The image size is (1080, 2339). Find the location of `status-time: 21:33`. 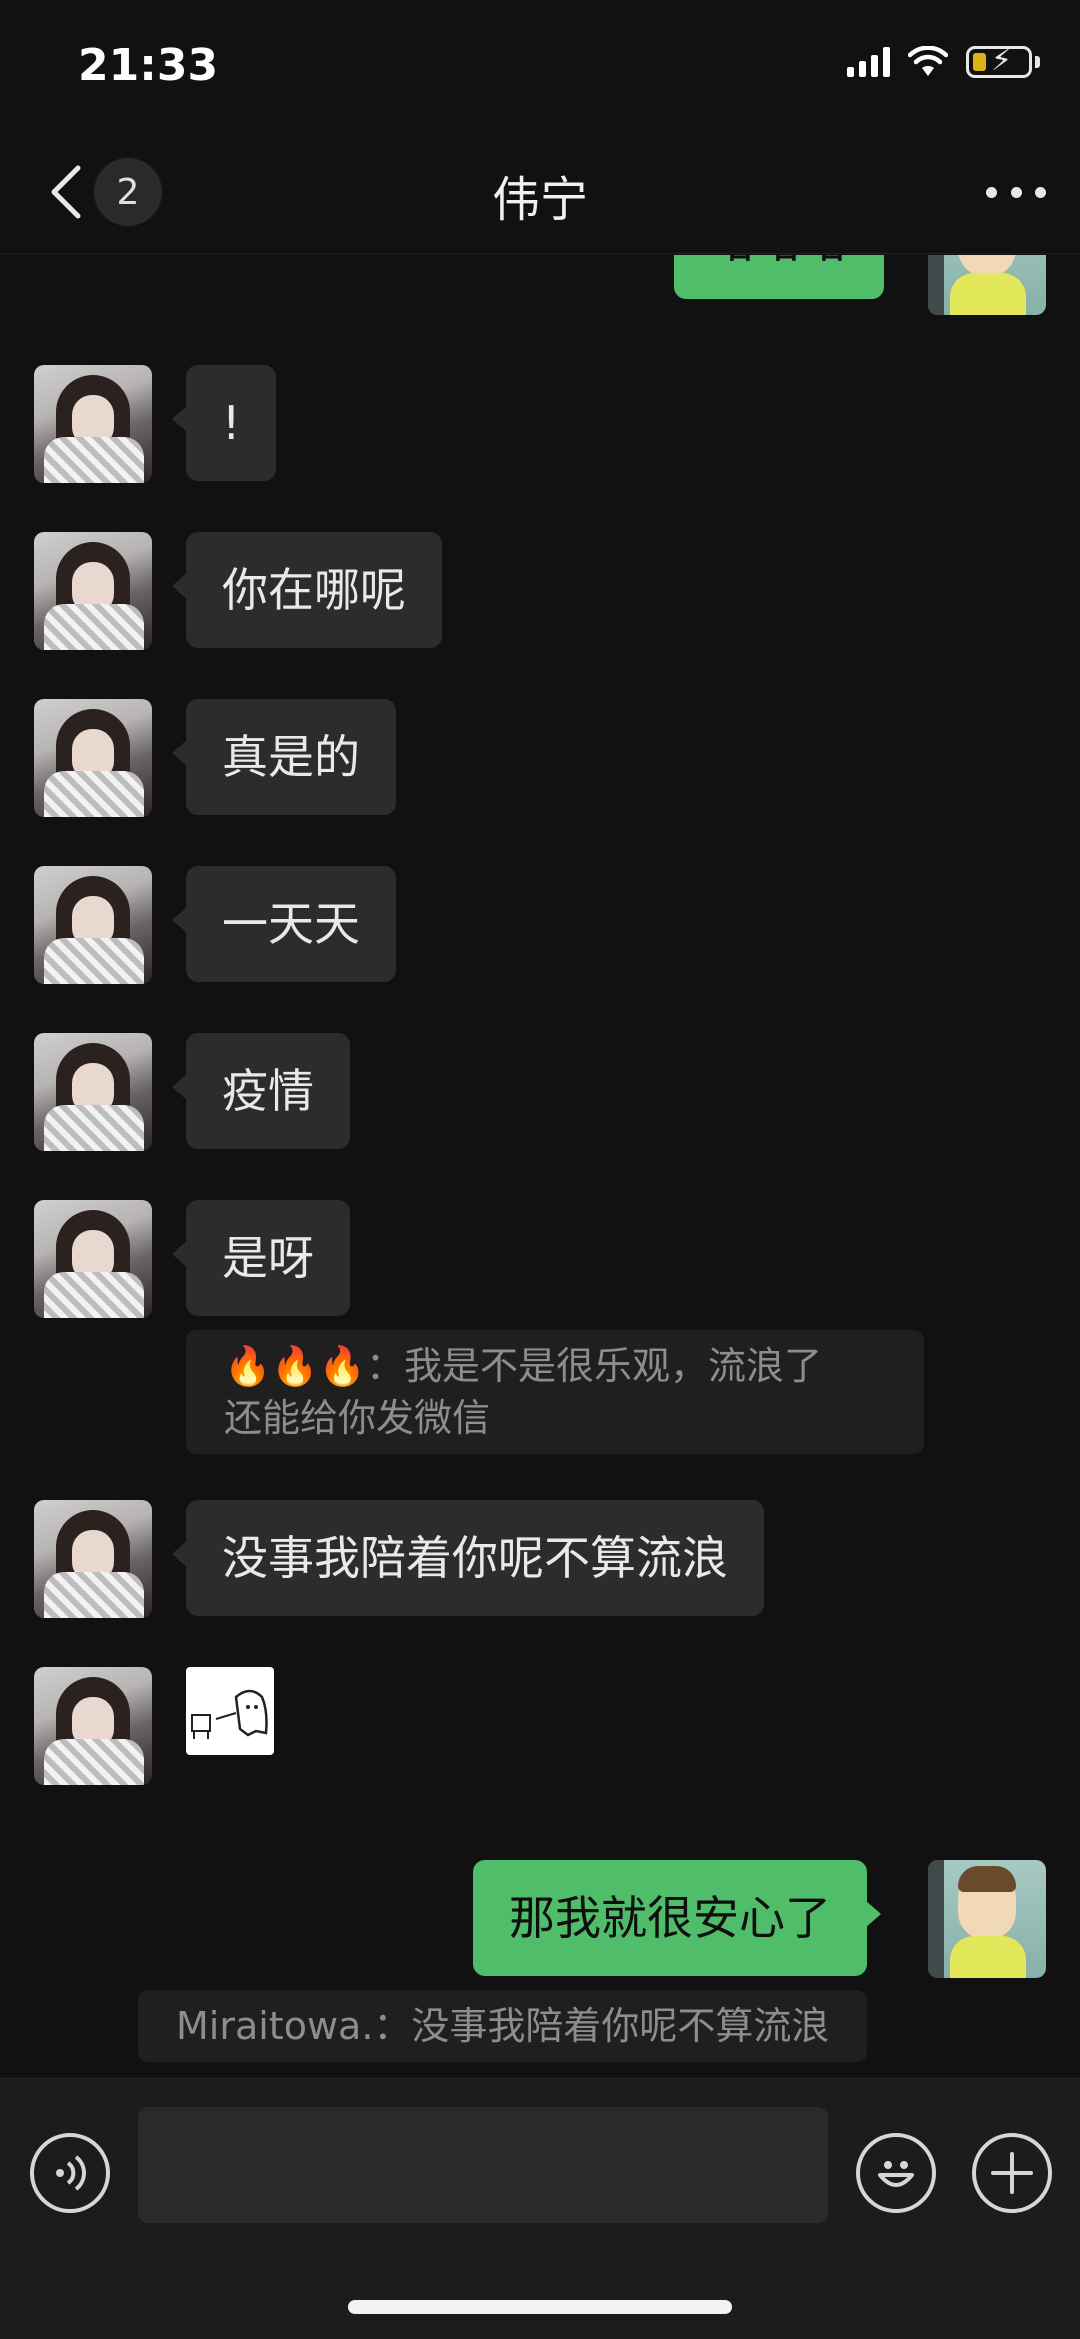

status-time: 21:33 is located at coordinates (148, 65).